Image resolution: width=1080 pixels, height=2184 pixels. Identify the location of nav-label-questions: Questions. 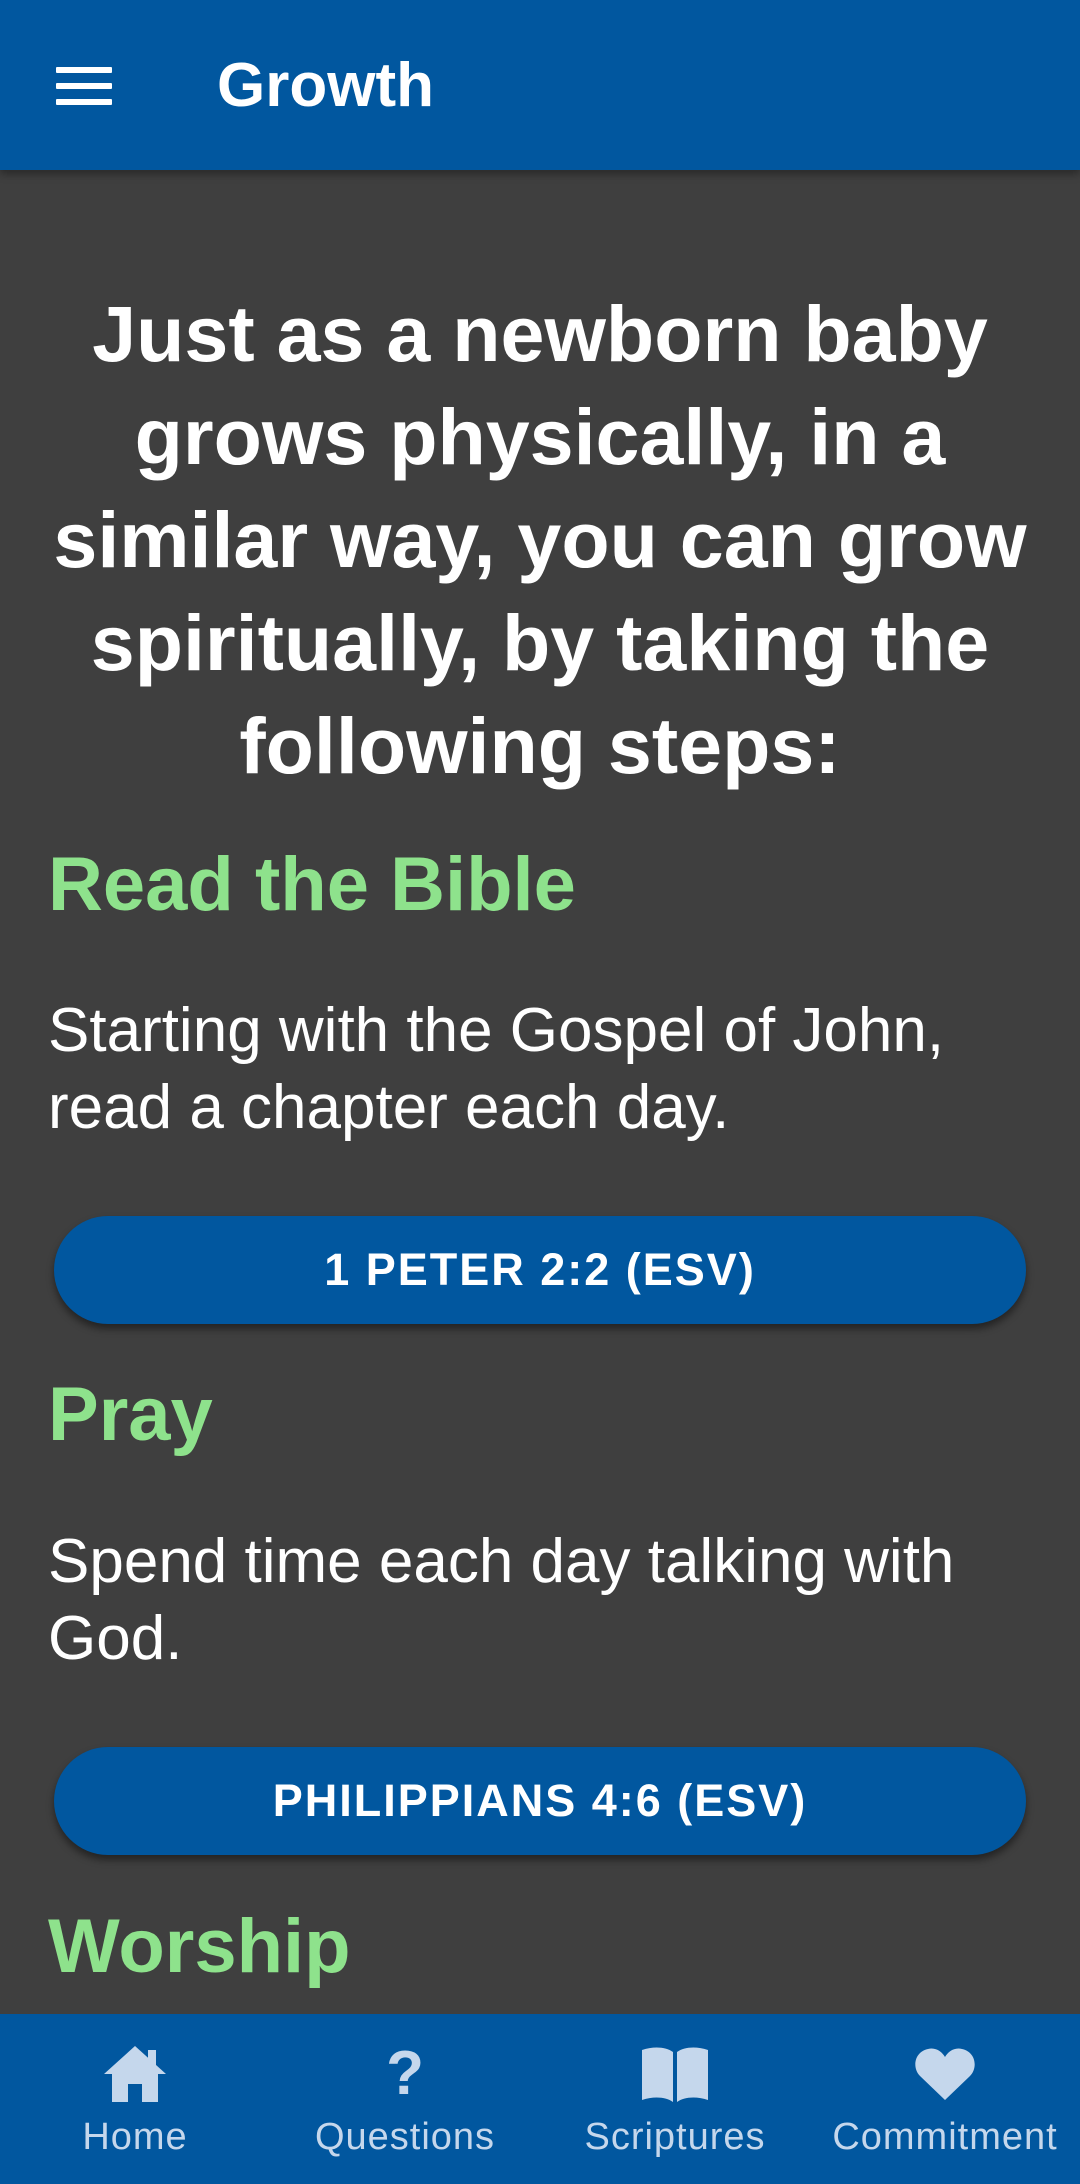
(405, 2137).